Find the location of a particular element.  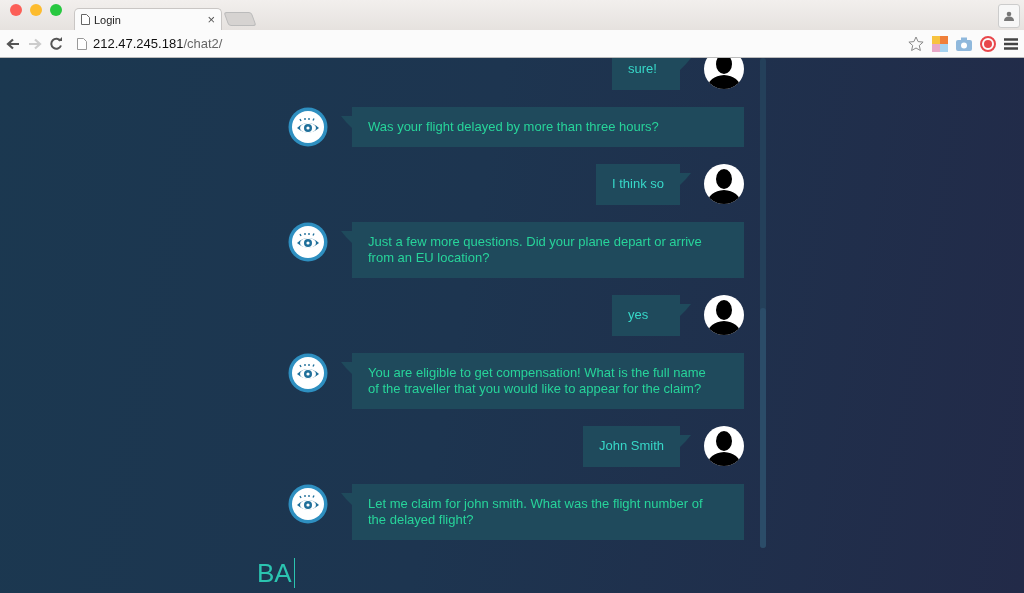

reload-icon is located at coordinates (56, 43).